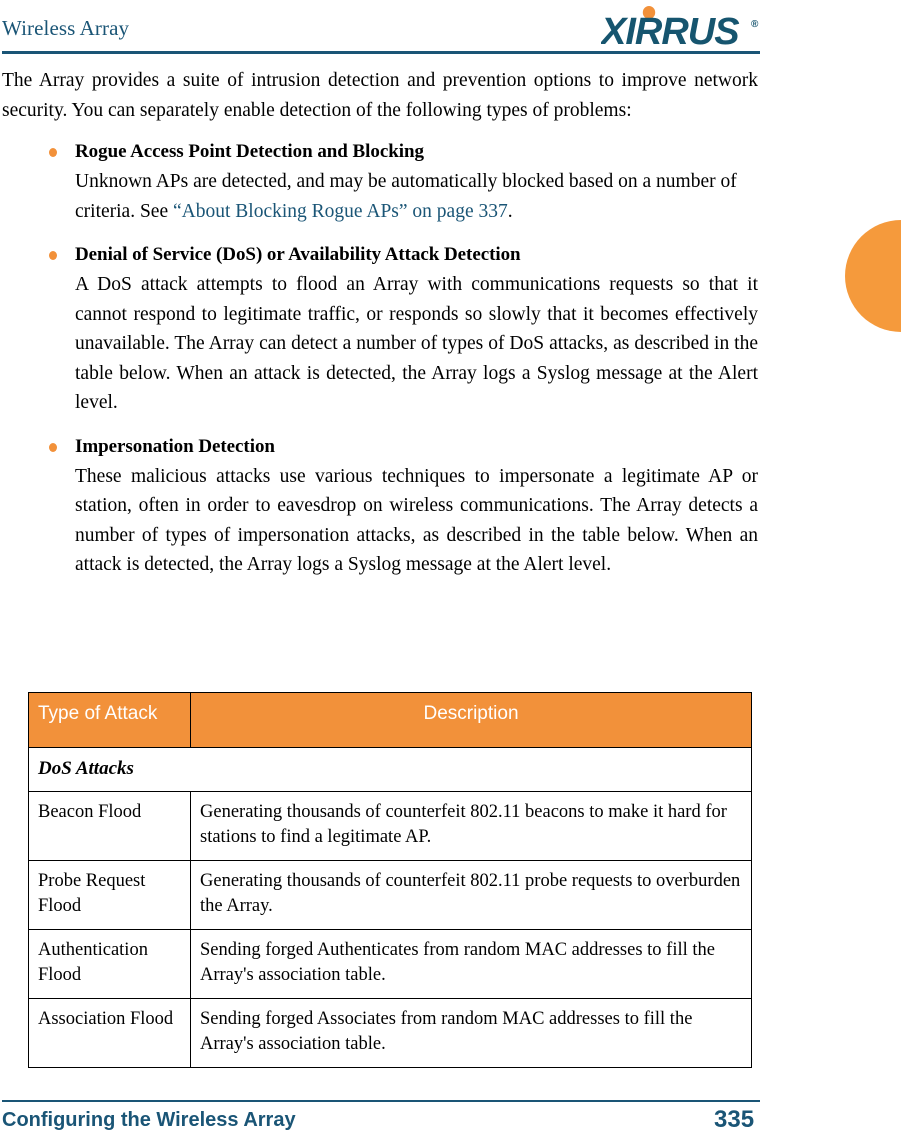 This screenshot has height=1137, width=901. I want to click on xirrus-logo: XIRRUS ®, so click(682, 28).